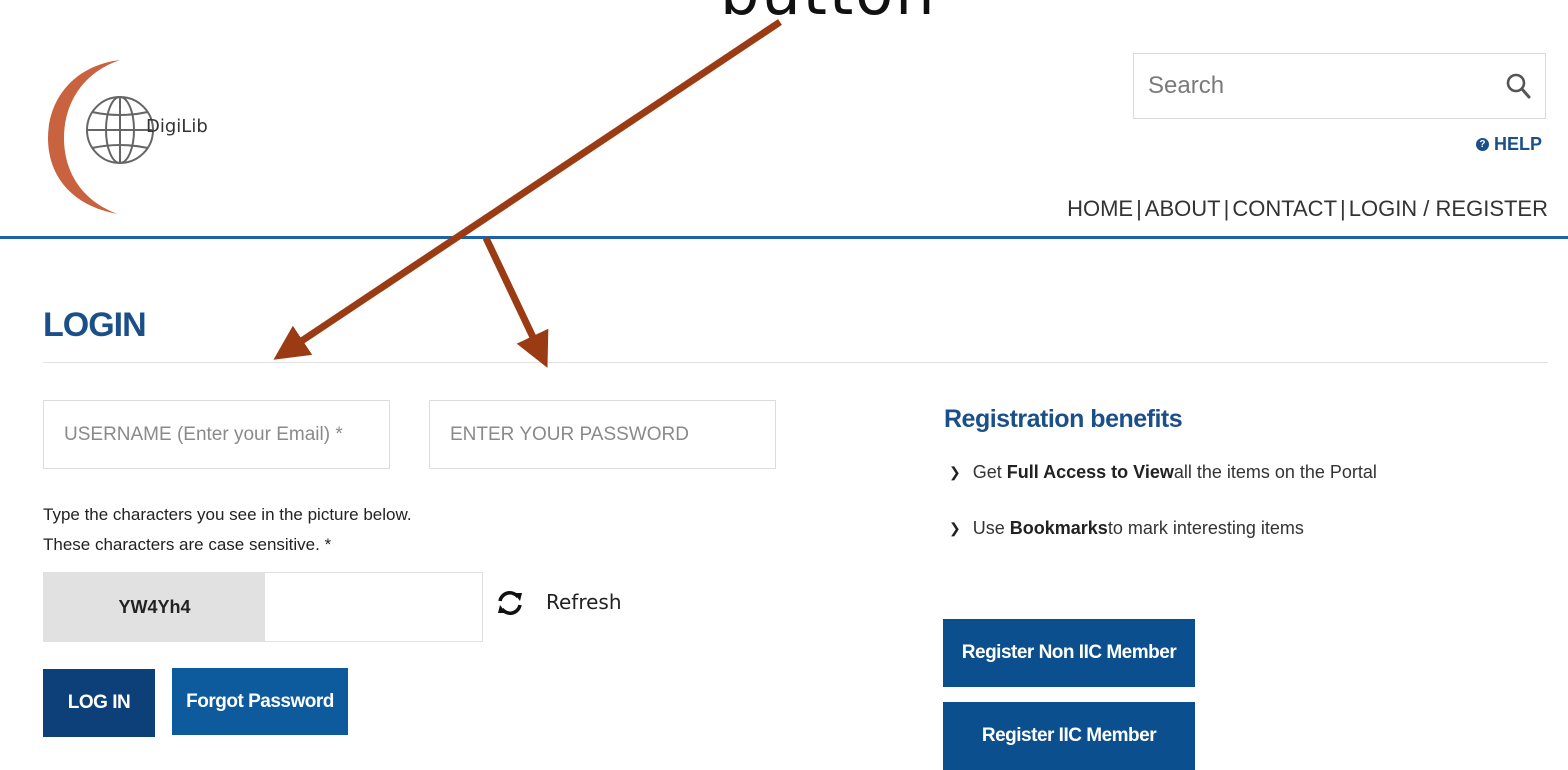  Describe the element at coordinates (1069, 653) in the screenshot. I see `register-non-iic-member-button: Register Non IIC Member` at that location.